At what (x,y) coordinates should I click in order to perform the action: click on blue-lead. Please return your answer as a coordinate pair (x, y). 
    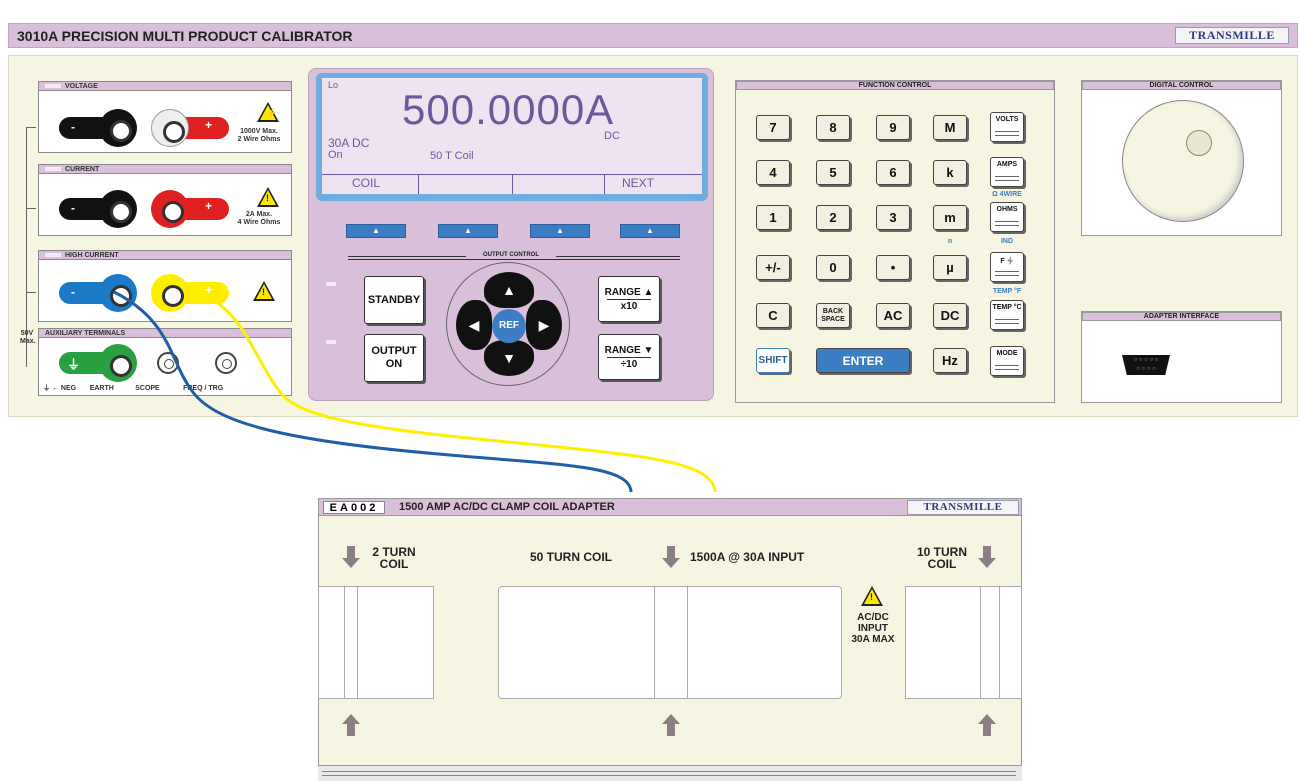
    Looking at the image, I should click on (373, 391).